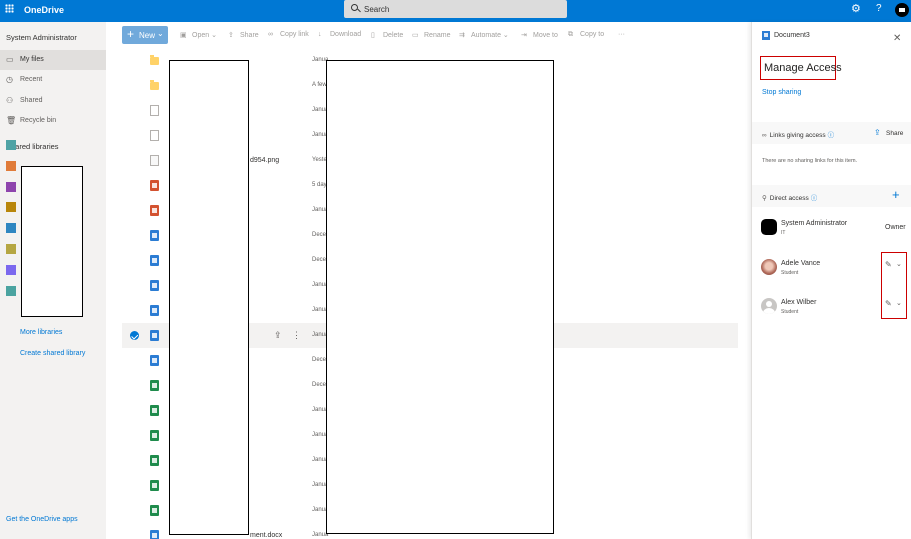 This screenshot has height=539, width=911. I want to click on trash-icon: ▯, so click(373, 35).